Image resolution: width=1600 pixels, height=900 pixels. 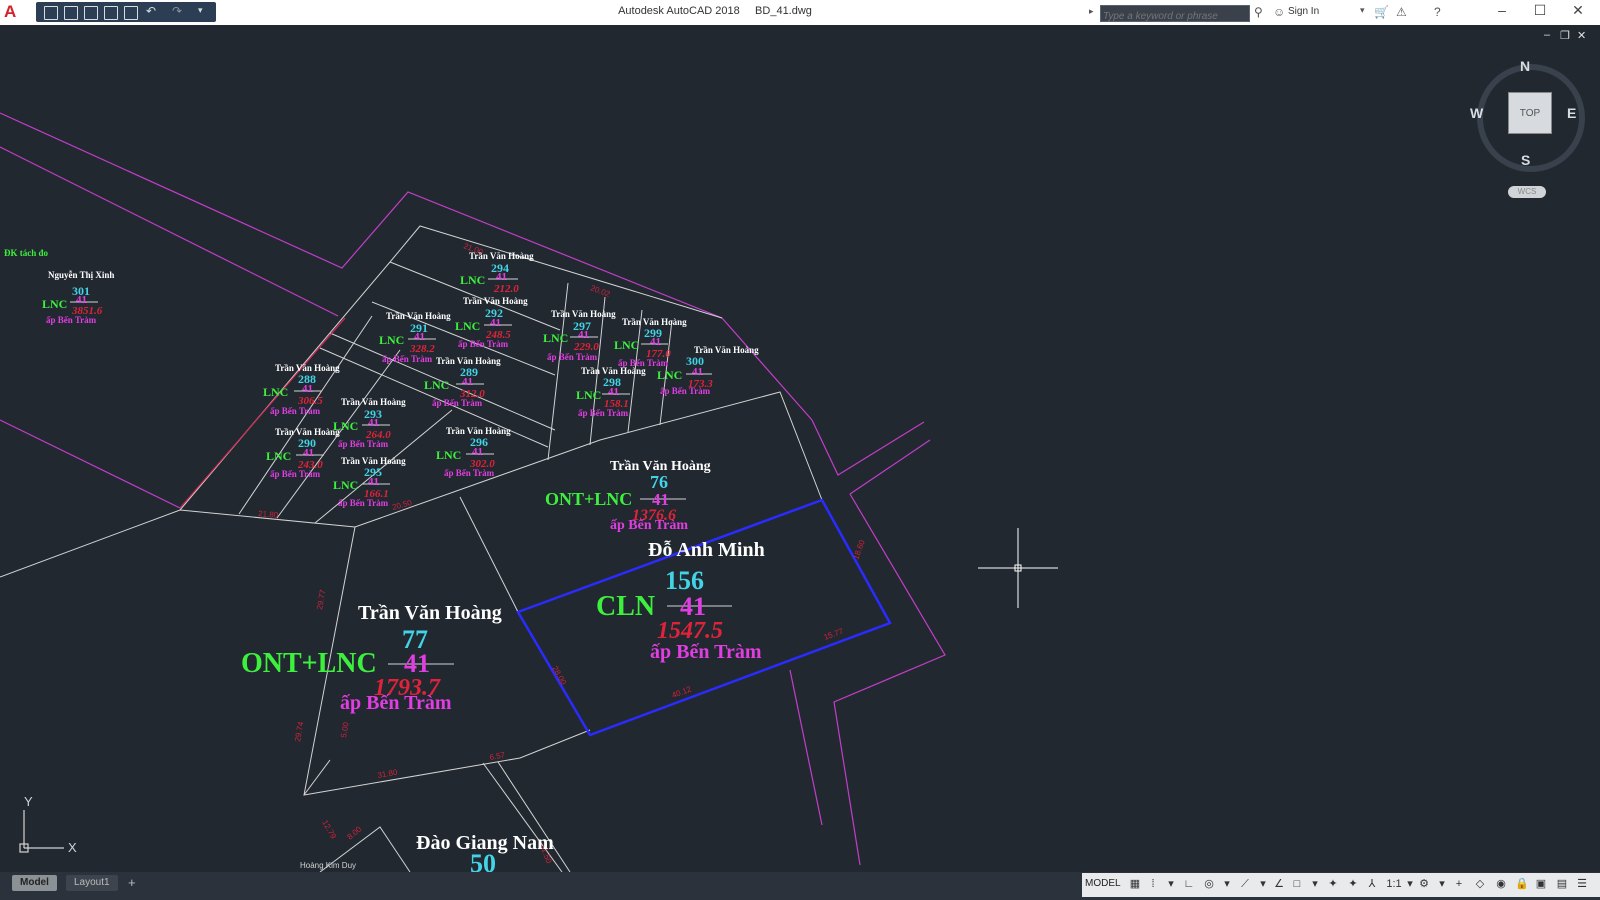 What do you see at coordinates (1540, 12) in the screenshot?
I see `maximize-button: ☐` at bounding box center [1540, 12].